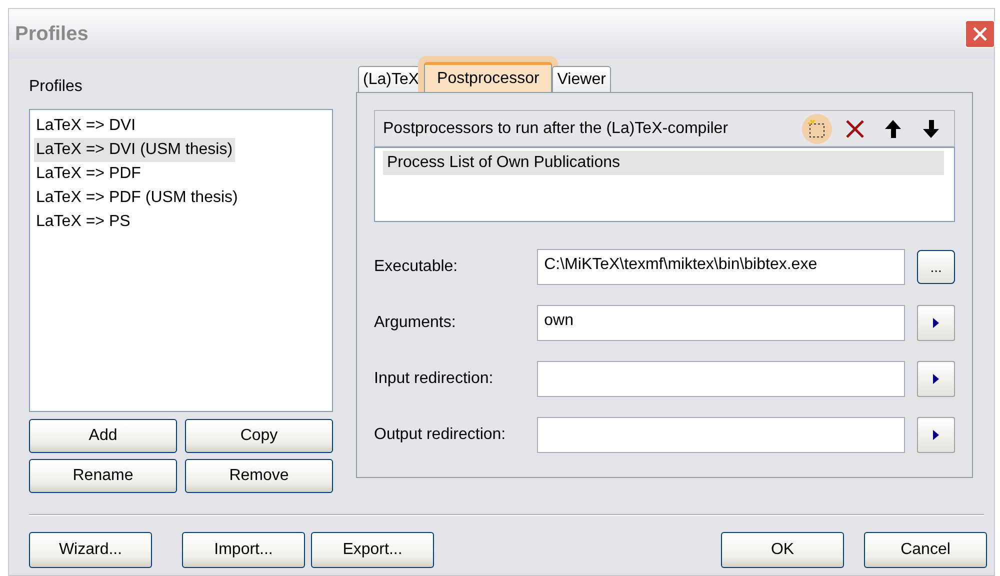 This screenshot has width=1000, height=576. Describe the element at coordinates (88, 174) in the screenshot. I see `profile-item: LaTeX => PDF` at that location.